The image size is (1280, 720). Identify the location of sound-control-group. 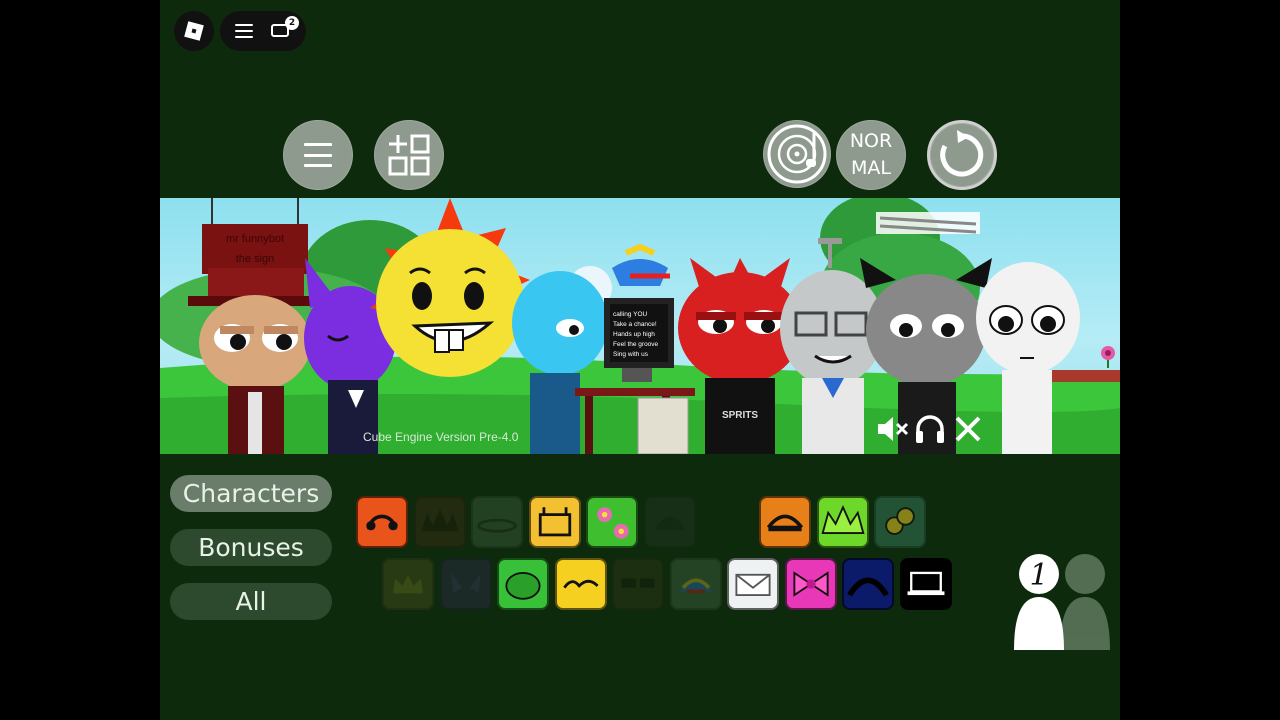
(931, 429).